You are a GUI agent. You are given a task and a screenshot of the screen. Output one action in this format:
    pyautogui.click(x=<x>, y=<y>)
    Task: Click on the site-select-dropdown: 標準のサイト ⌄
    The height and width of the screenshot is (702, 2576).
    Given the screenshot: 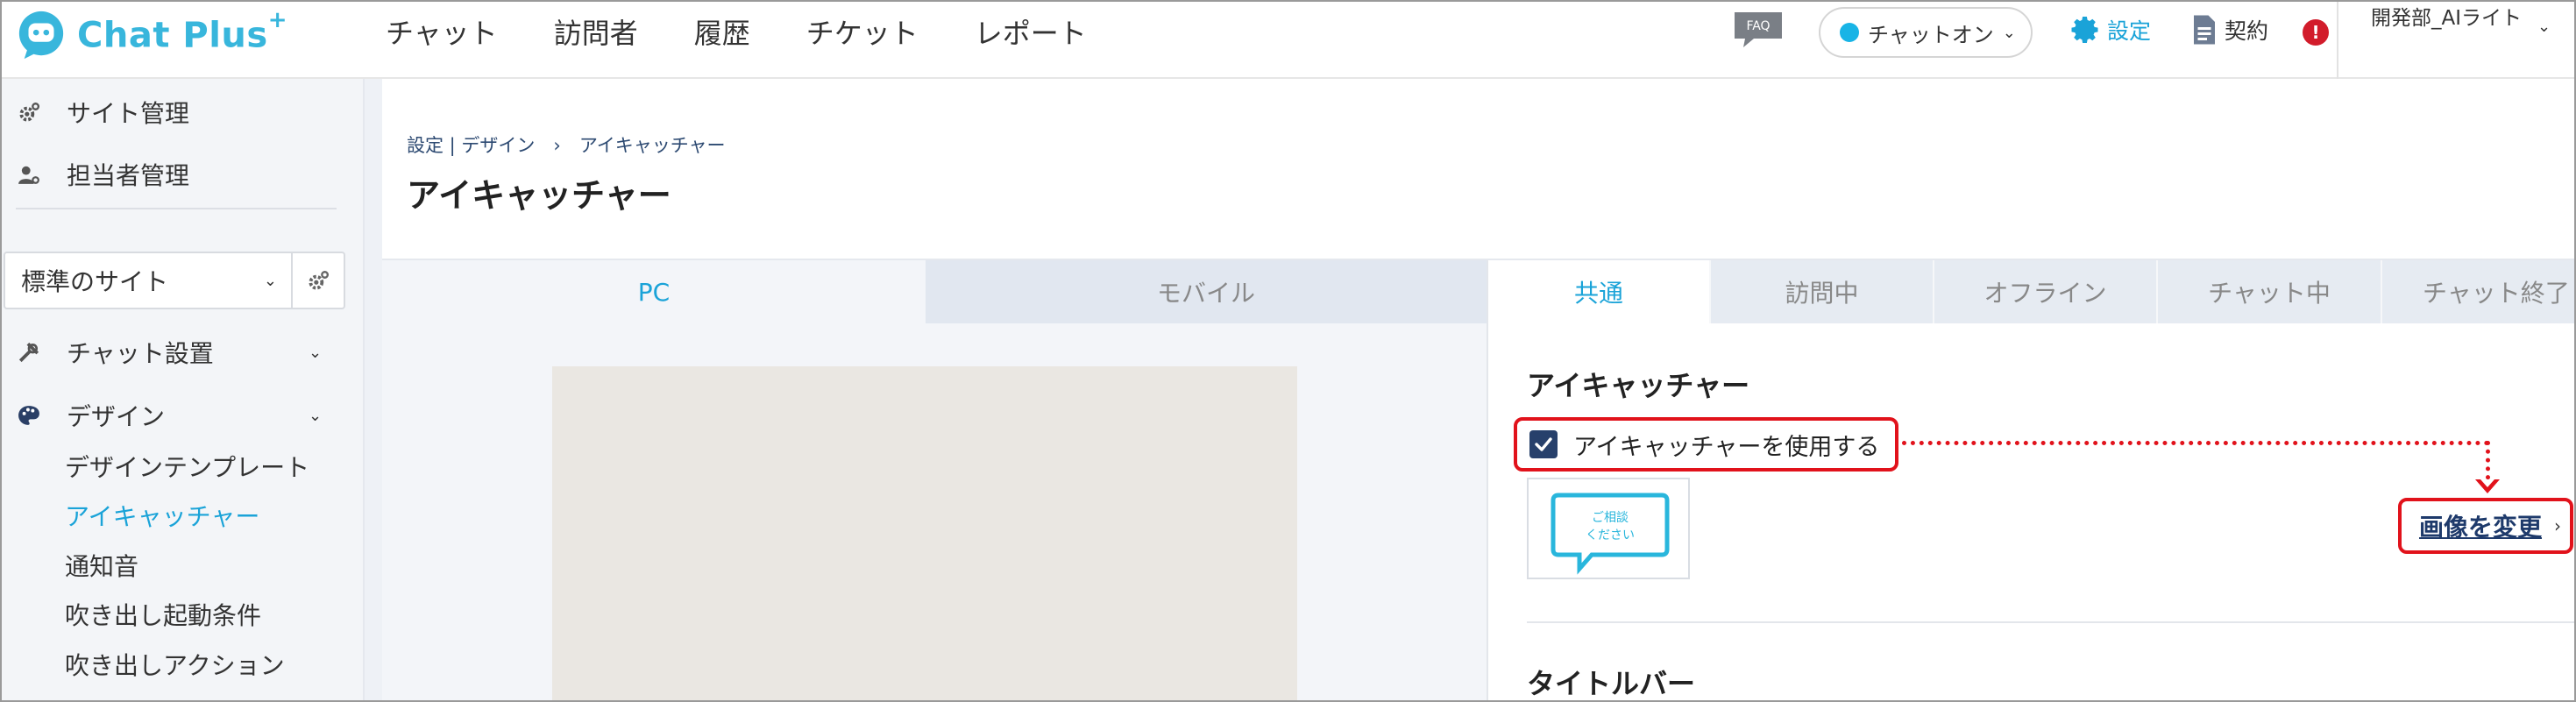 What is the action you would take?
    pyautogui.click(x=149, y=280)
    